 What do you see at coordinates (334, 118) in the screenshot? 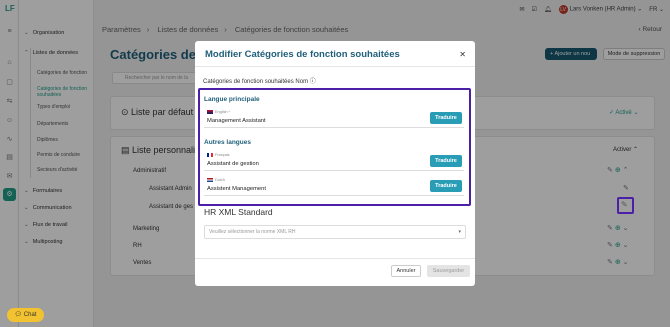
I see `english-field: English * Management Assistant Traduire` at bounding box center [334, 118].